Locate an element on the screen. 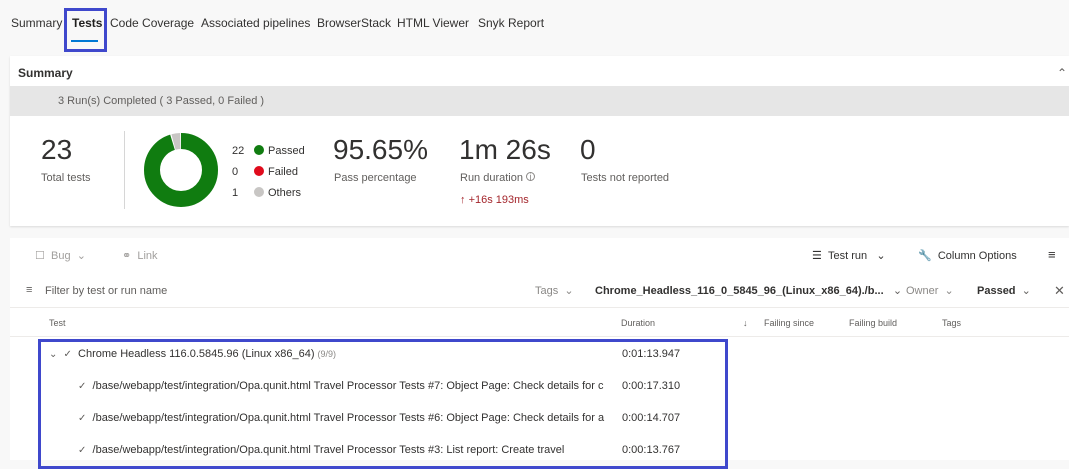 The width and height of the screenshot is (1069, 469). active-tab-indicator is located at coordinates (84, 41).